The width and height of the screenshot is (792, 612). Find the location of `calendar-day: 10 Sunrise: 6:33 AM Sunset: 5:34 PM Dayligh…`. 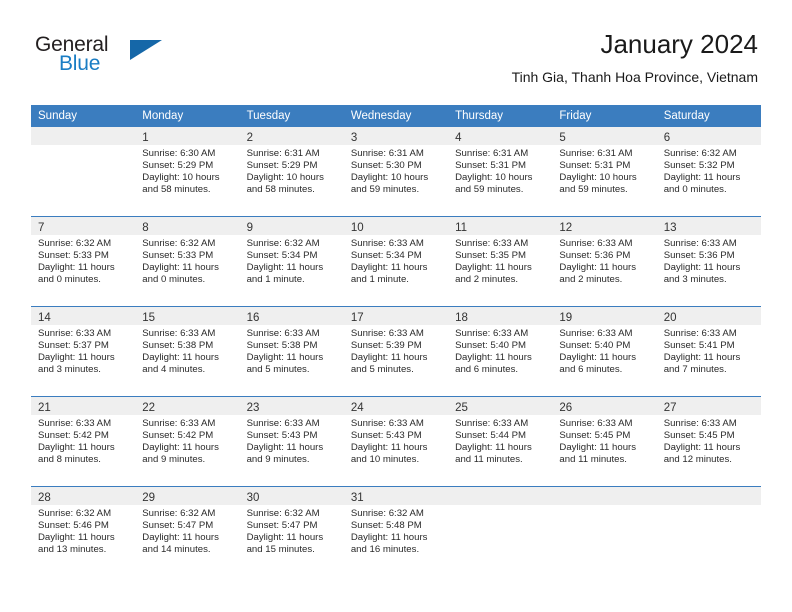

calendar-day: 10 Sunrise: 6:33 AM Sunset: 5:34 PM Dayligh… is located at coordinates (396, 261).